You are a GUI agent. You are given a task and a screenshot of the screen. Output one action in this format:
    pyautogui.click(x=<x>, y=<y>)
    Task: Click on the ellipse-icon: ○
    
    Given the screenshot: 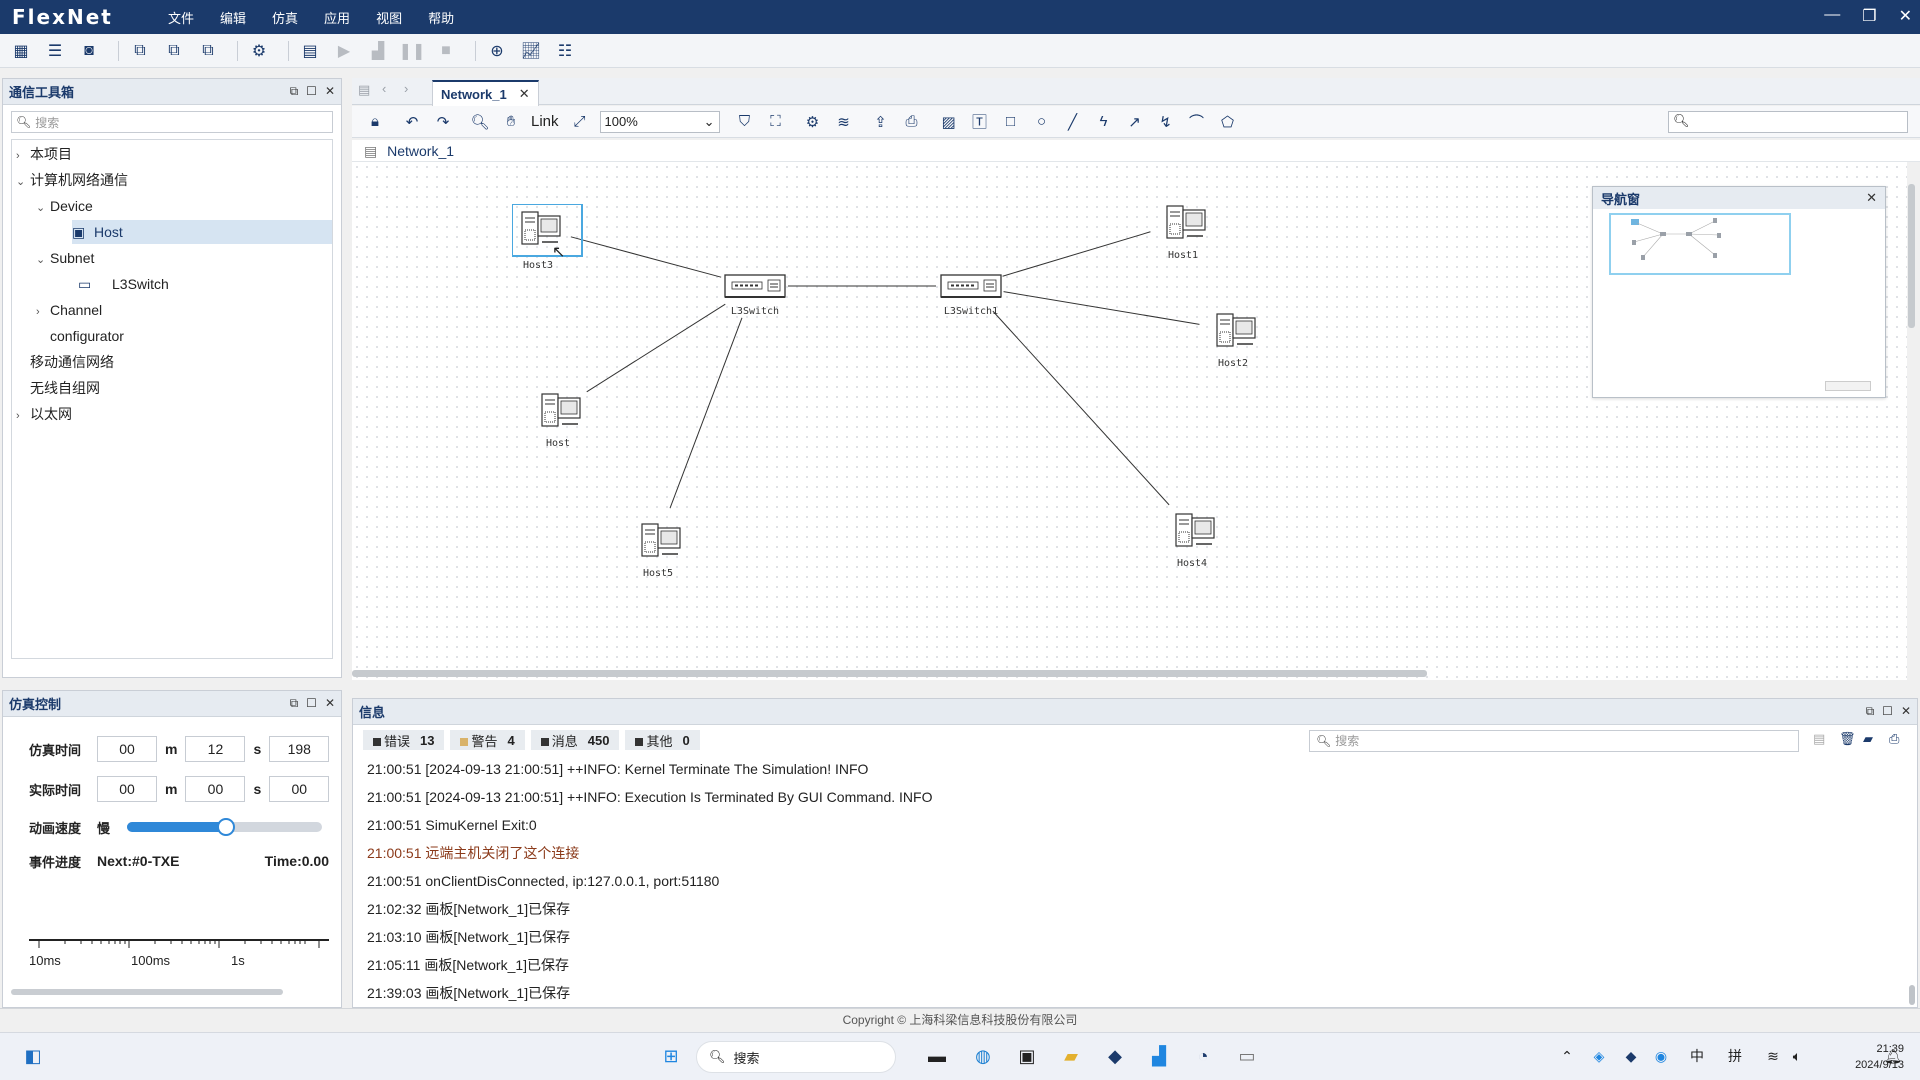 What is the action you would take?
    pyautogui.click(x=1042, y=122)
    